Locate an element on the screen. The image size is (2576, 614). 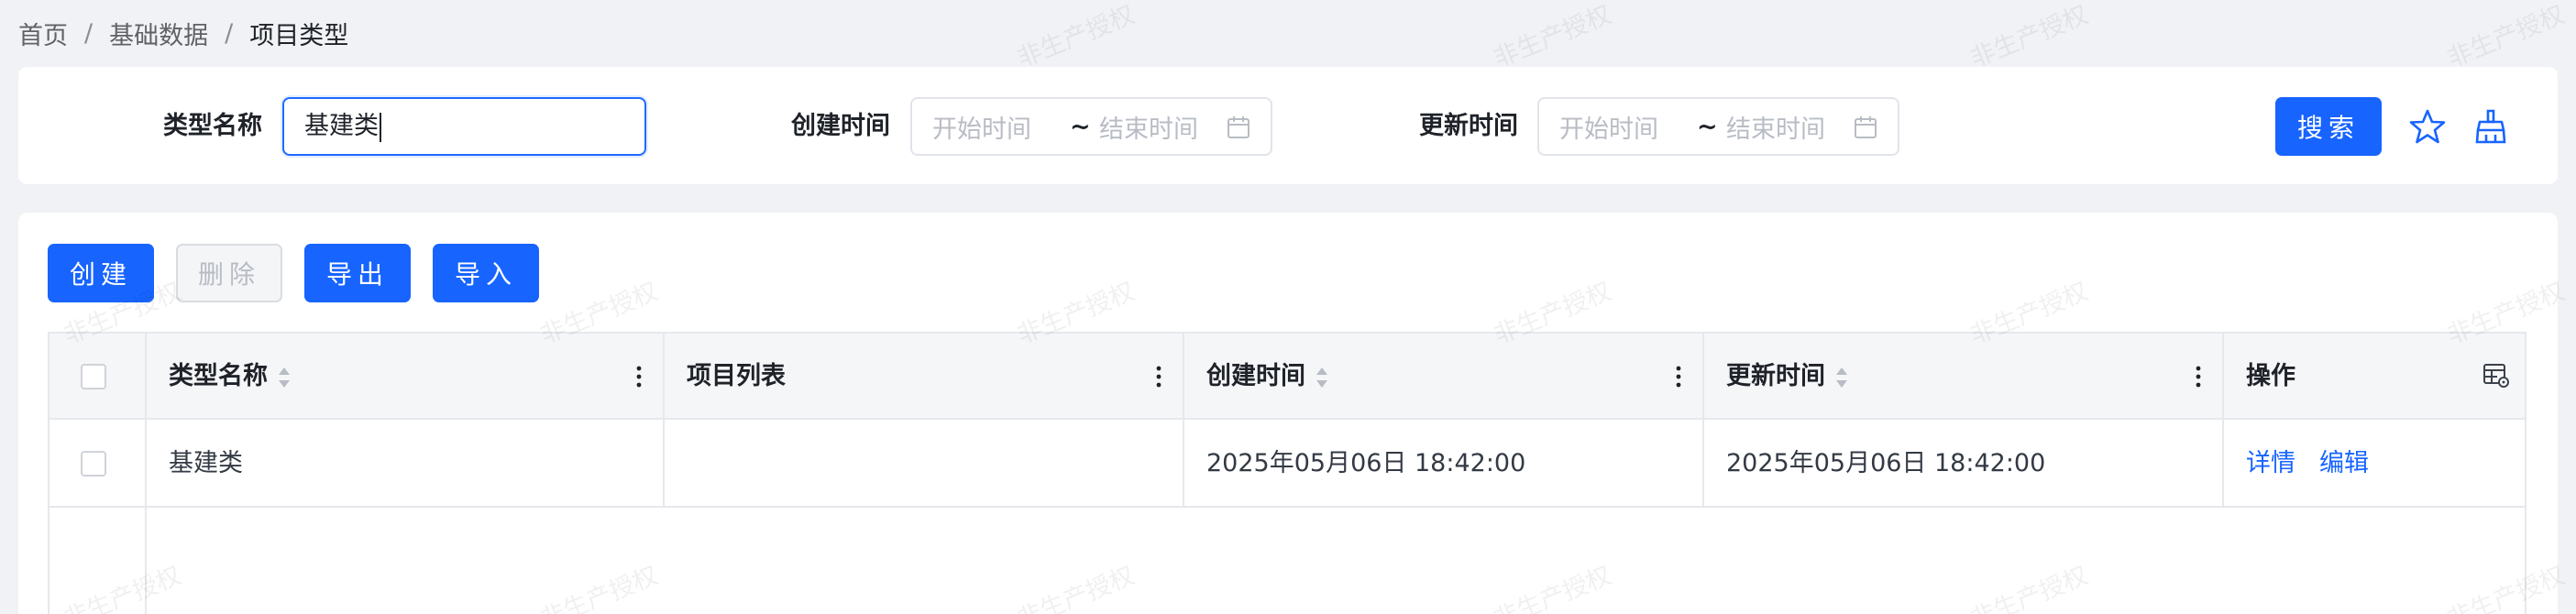
updated-time-range-picker: 开始时间 ~ 结束时间 is located at coordinates (1718, 126).